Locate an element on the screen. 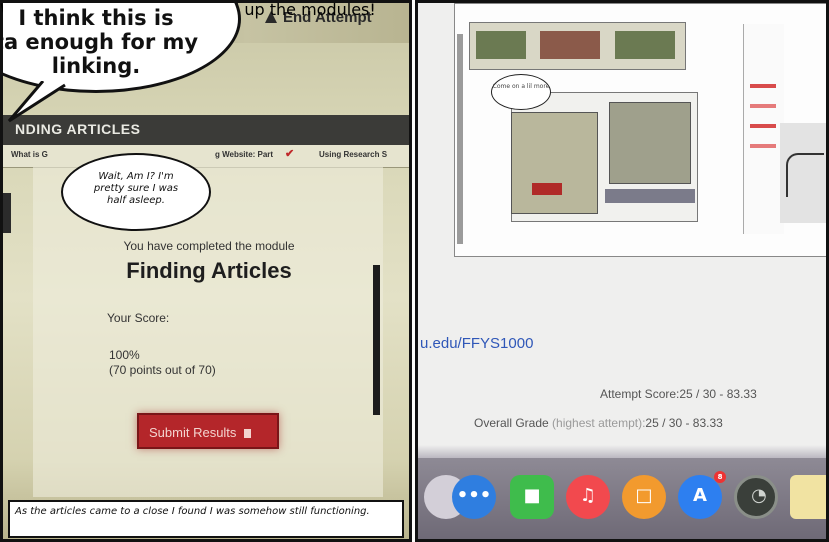  check-icon: ✔ is located at coordinates (290, 154).